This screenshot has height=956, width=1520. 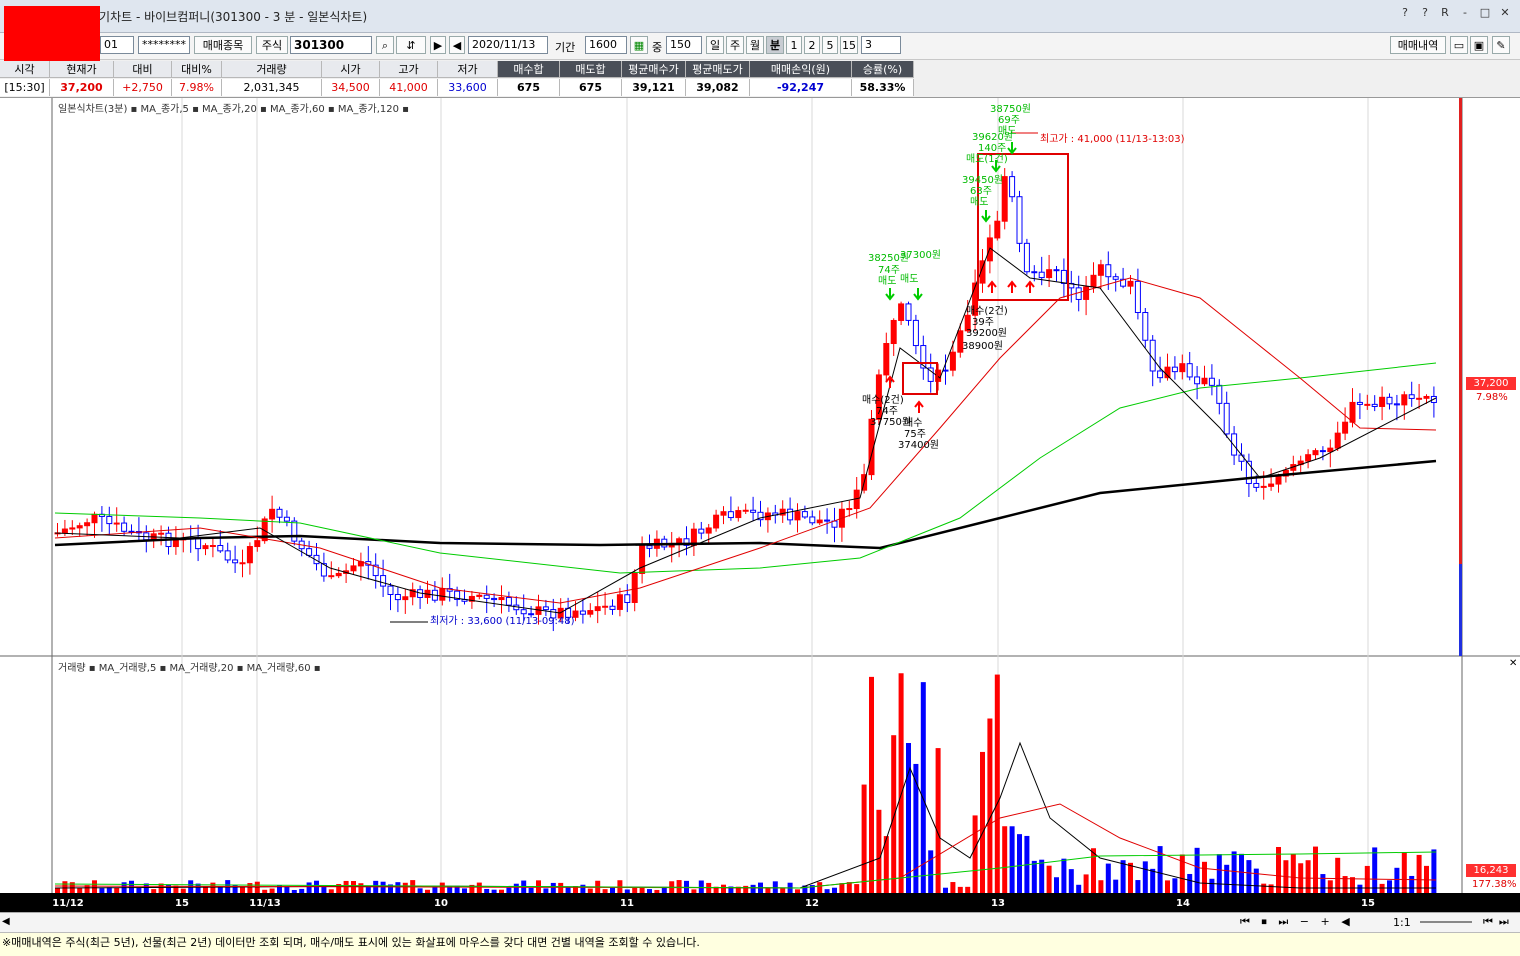 What do you see at coordinates (1485, 13) in the screenshot?
I see `maximize-button: □` at bounding box center [1485, 13].